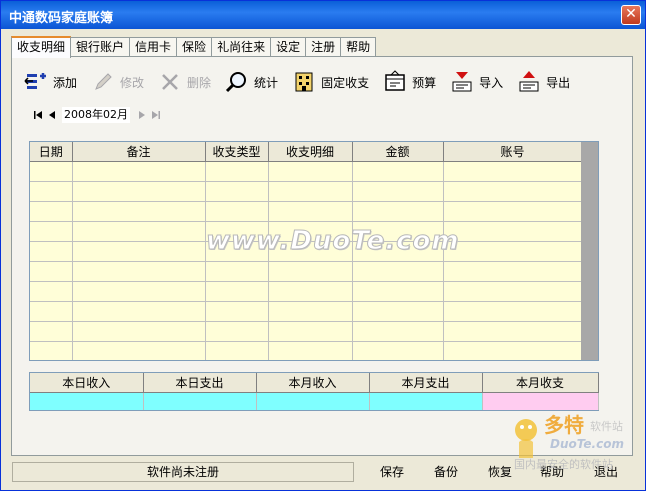  What do you see at coordinates (513, 152) in the screenshot?
I see `col-account: 账号` at bounding box center [513, 152].